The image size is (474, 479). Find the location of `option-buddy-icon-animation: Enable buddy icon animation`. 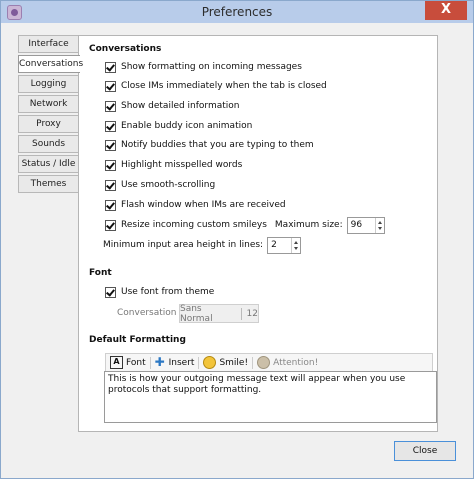

option-buddy-icon-animation: Enable buddy icon animation is located at coordinates (178, 126).